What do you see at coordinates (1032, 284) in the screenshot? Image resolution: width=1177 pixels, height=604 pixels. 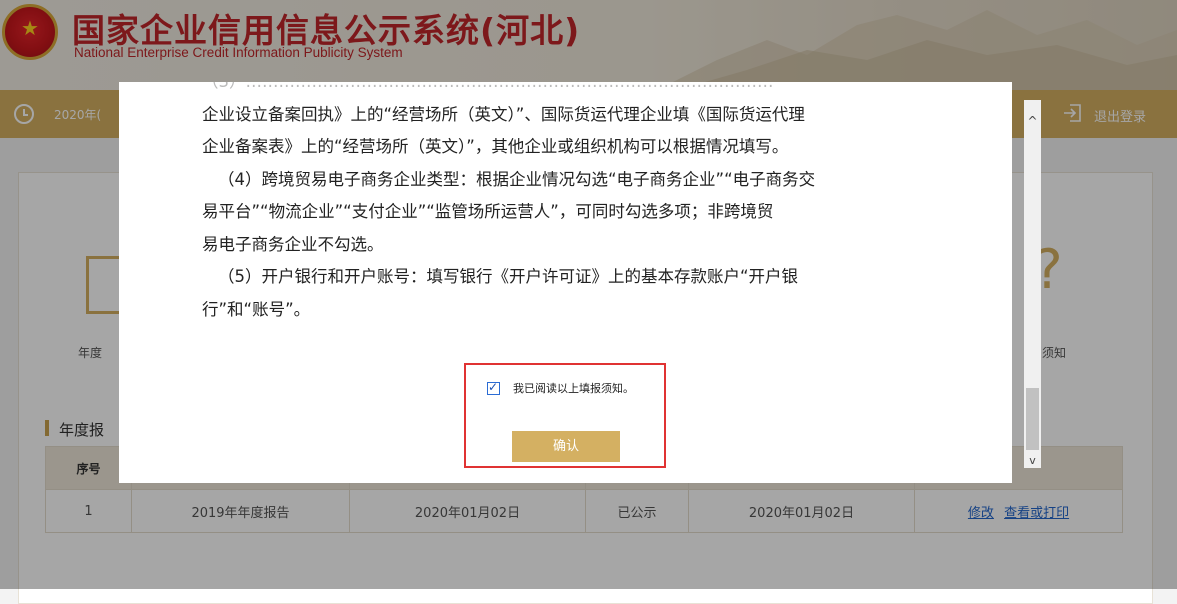 I see `modal-scrollbar: ^ v` at bounding box center [1032, 284].